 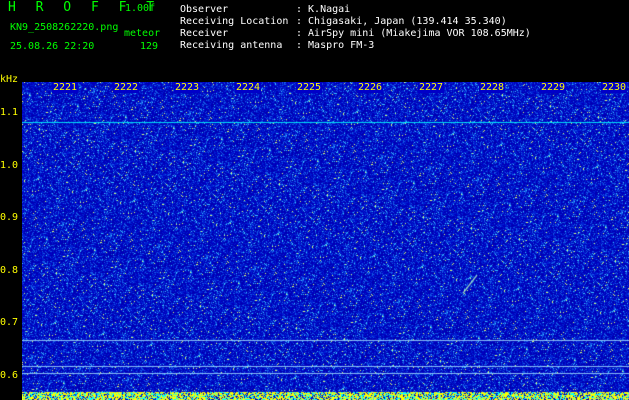 What do you see at coordinates (204, 9) in the screenshot?
I see `observer-label: Observer` at bounding box center [204, 9].